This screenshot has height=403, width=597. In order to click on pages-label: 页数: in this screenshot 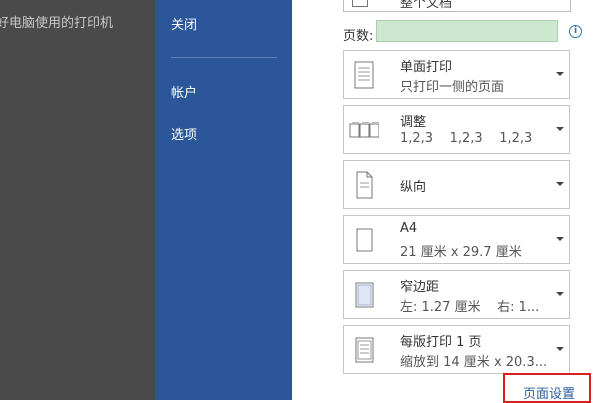, I will do `click(358, 36)`.